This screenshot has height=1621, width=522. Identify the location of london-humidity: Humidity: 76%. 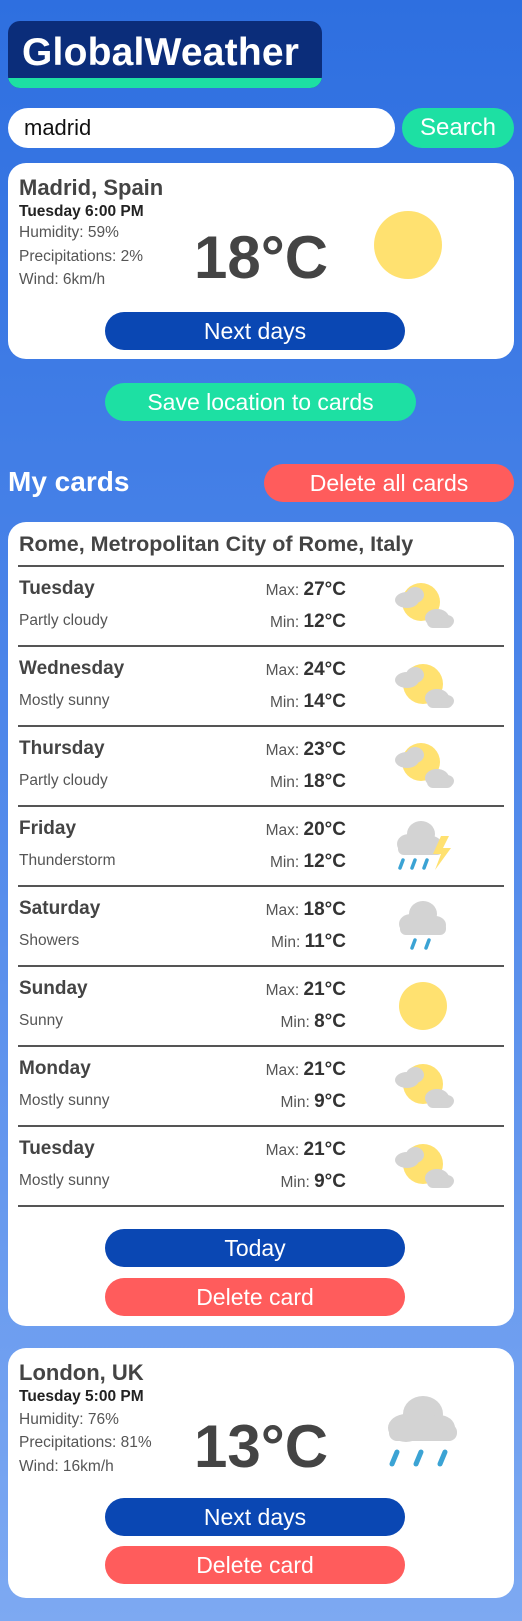
(69, 1419).